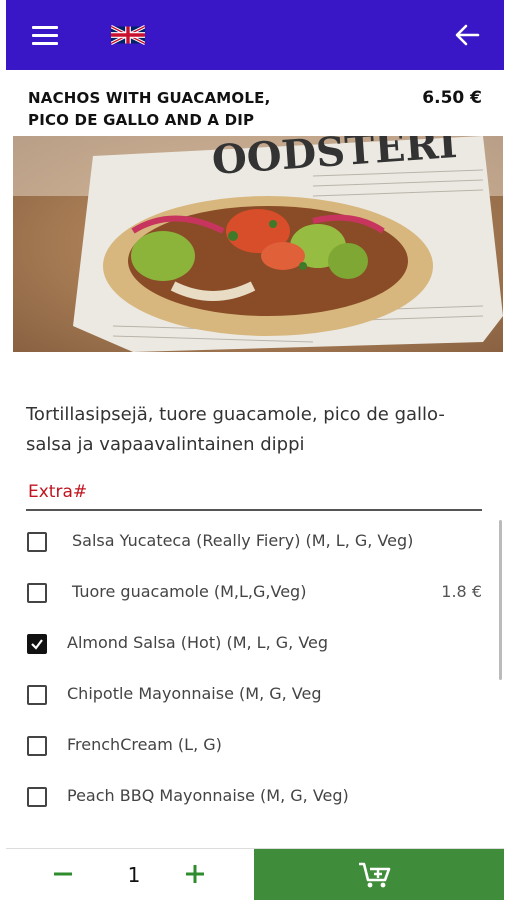  I want to click on extra-option: Tuore guacamole (M,L,G,Veg) 1.8 €, so click(257, 592).